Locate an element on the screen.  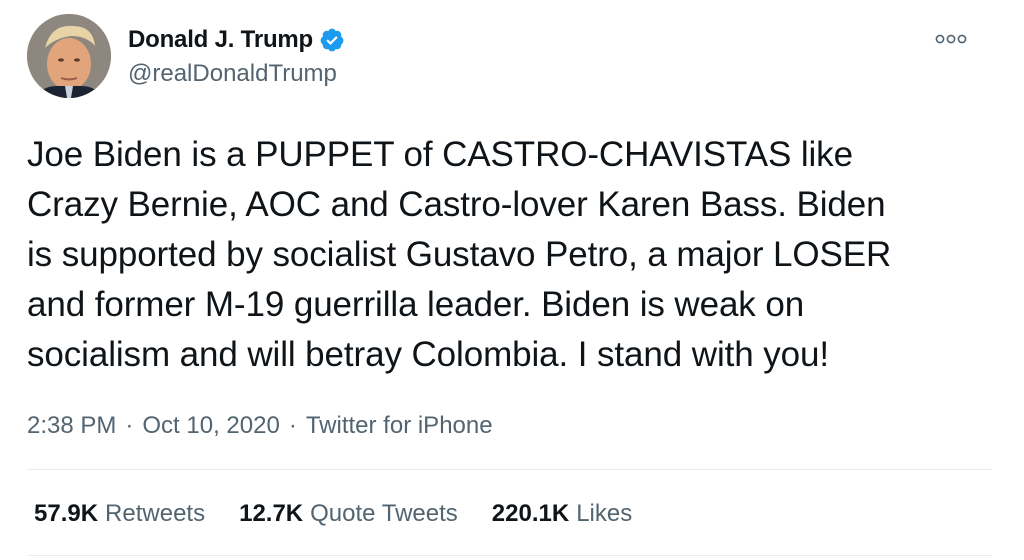
retweets-label: Retweets is located at coordinates (155, 513).